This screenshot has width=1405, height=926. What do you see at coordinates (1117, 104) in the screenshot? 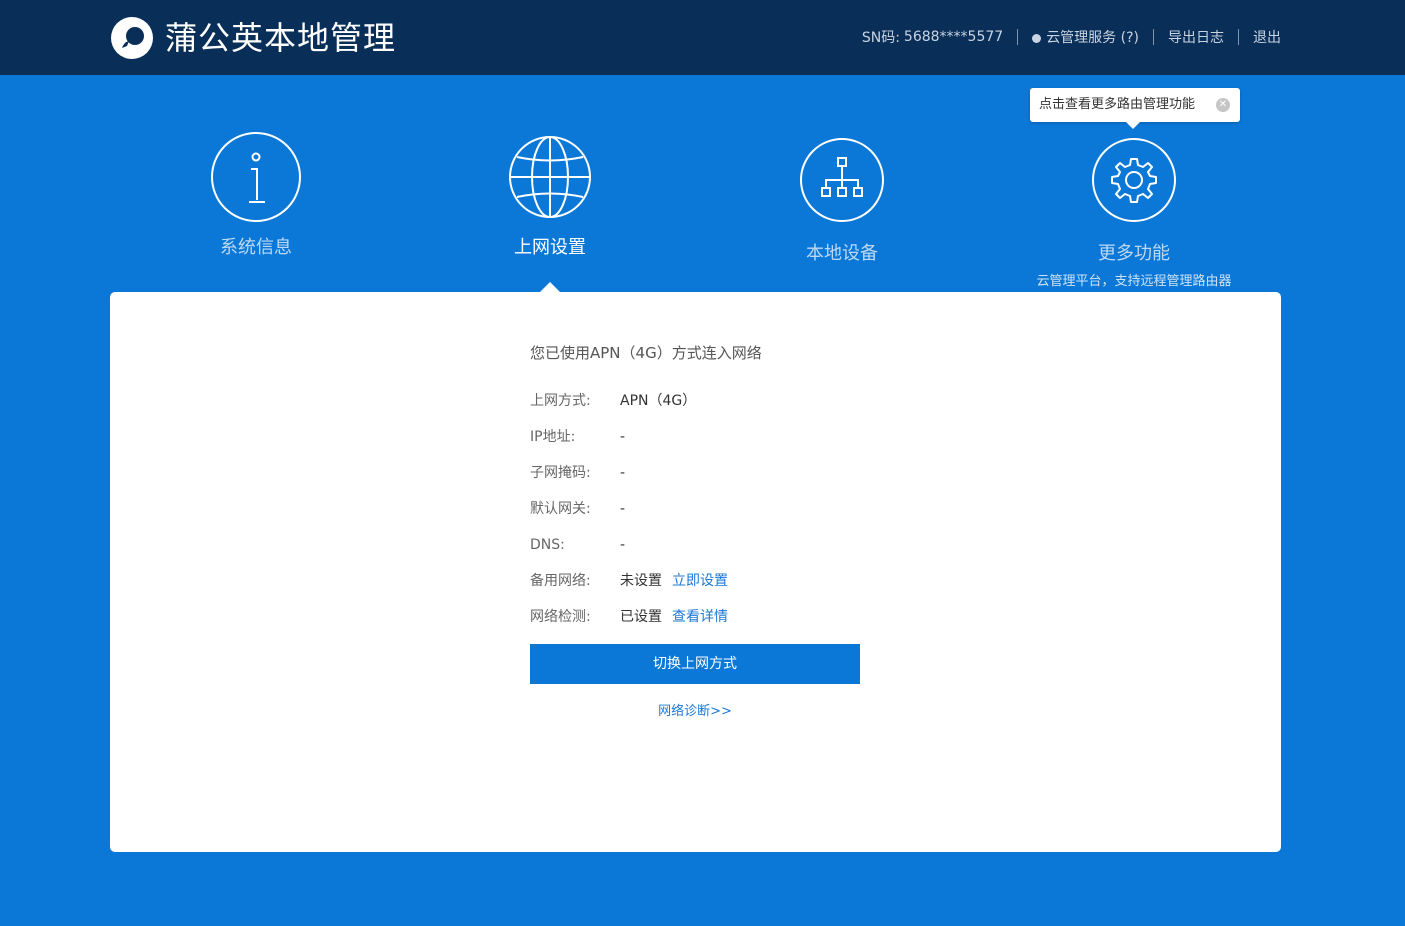
I see `tooltip-text: 点击查看更多路由管理功能` at bounding box center [1117, 104].